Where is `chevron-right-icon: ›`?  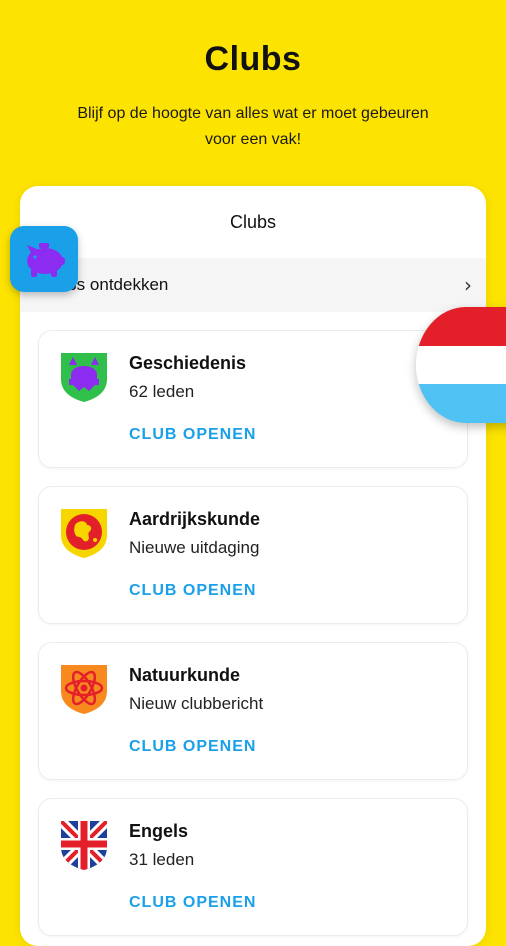 chevron-right-icon: › is located at coordinates (468, 285).